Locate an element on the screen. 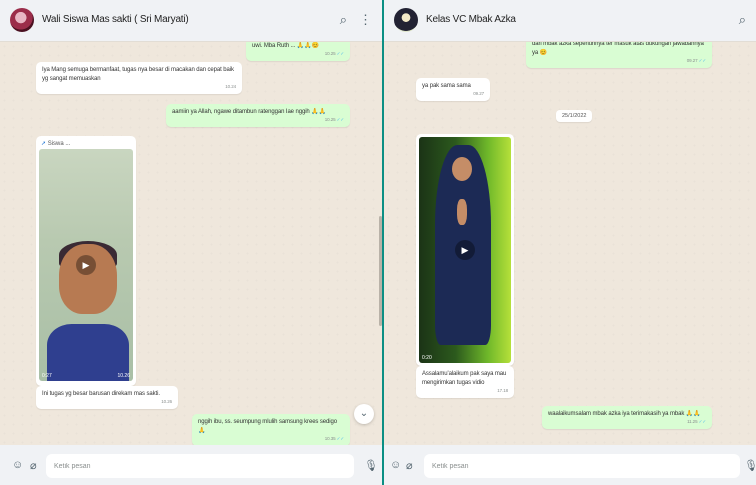 This screenshot has height=485, width=756. message-time: 11.25 is located at coordinates (692, 421).